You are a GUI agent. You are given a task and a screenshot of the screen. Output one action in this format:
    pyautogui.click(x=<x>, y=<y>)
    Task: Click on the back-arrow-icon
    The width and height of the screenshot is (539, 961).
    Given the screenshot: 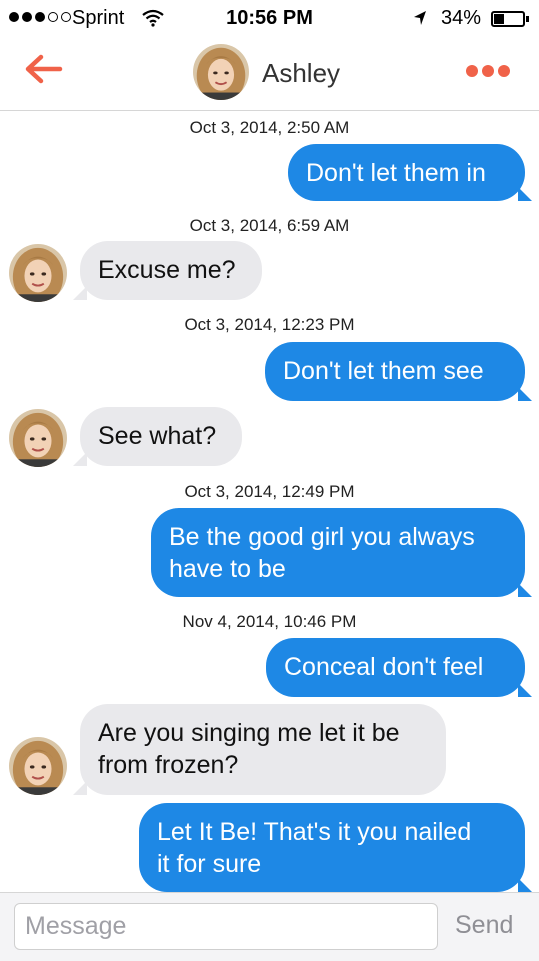 What is the action you would take?
    pyautogui.click(x=44, y=69)
    